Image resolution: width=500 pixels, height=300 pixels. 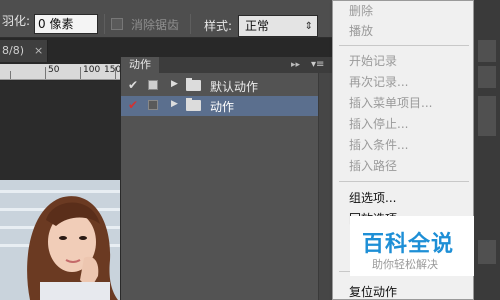 What do you see at coordinates (278, 26) in the screenshot?
I see `style-select: 正常 ⇕` at bounding box center [278, 26].